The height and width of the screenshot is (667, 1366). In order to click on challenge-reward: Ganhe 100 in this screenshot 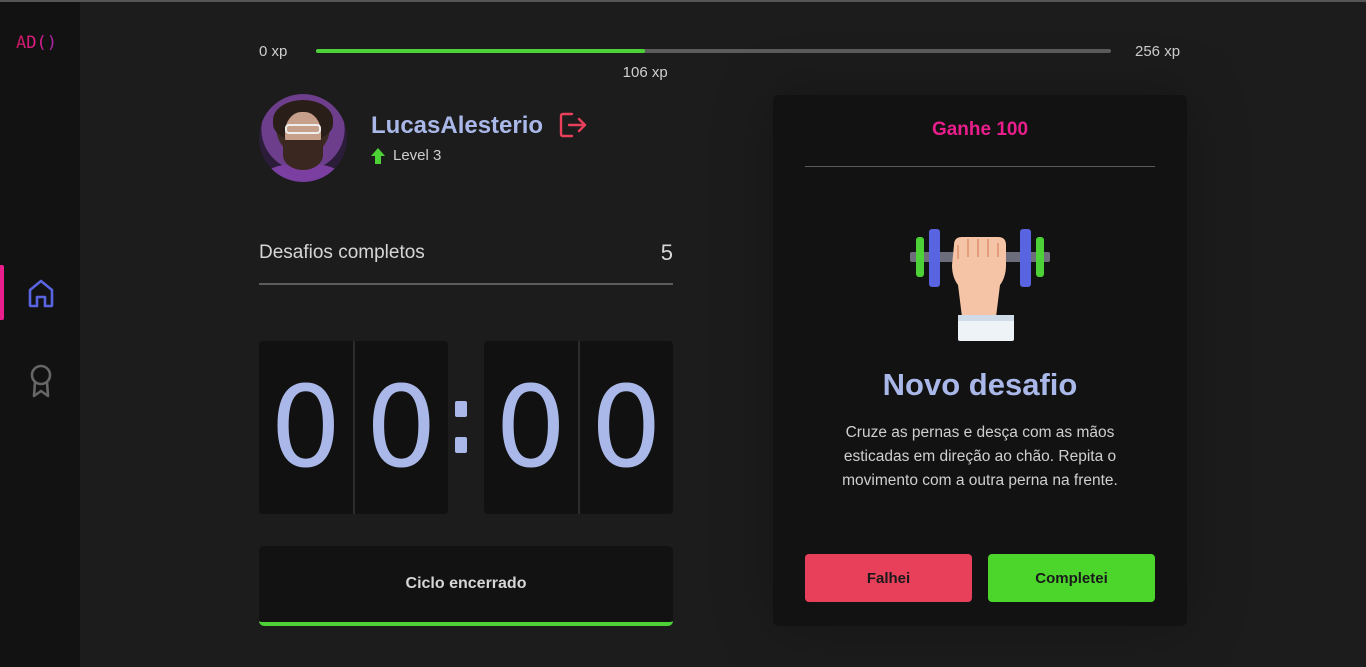, I will do `click(980, 129)`.